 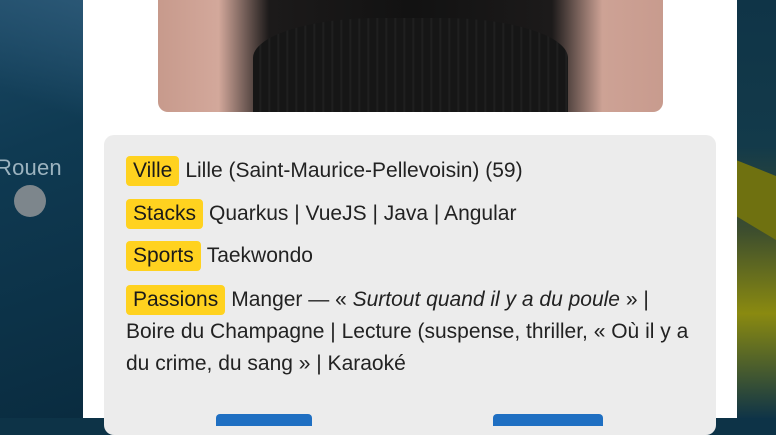 What do you see at coordinates (486, 299) in the screenshot?
I see `passions-value-quote: Surtout quand il y a du poule` at bounding box center [486, 299].